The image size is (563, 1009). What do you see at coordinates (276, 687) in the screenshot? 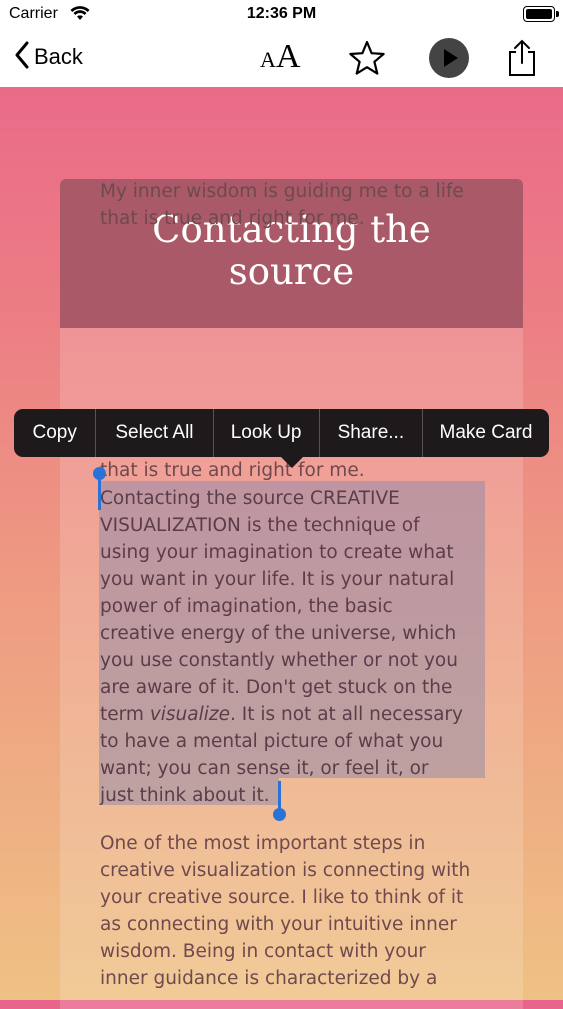
I see `text-line: are aware of it. Don't get stuck on the` at bounding box center [276, 687].